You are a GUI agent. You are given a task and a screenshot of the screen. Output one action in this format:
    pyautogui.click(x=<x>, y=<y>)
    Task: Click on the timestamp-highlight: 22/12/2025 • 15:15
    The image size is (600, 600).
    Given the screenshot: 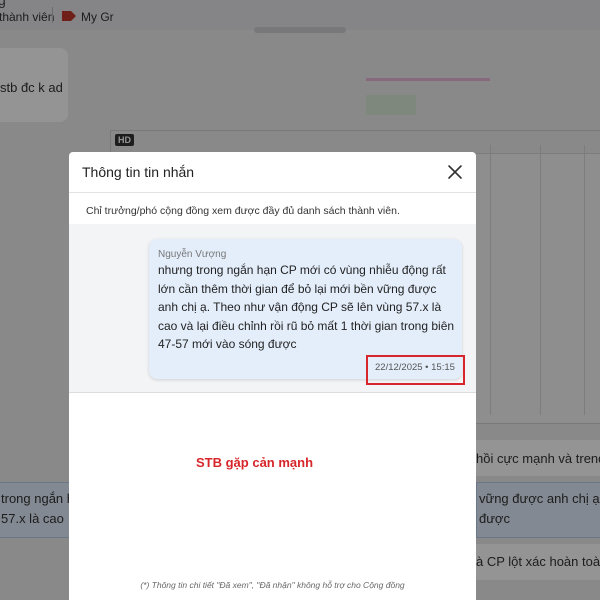 What is the action you would take?
    pyautogui.click(x=415, y=370)
    